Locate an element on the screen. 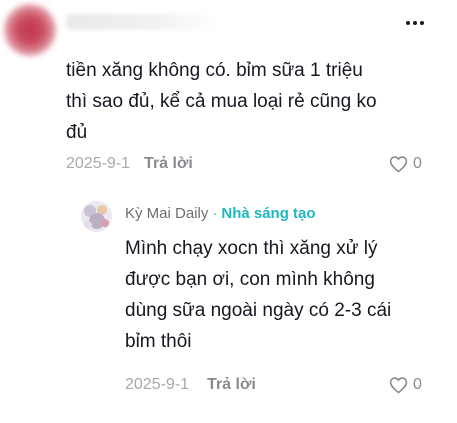 The height and width of the screenshot is (423, 457). comment-line: tiền xăng không có. bỉm sữa 1 triệu is located at coordinates (214, 70).